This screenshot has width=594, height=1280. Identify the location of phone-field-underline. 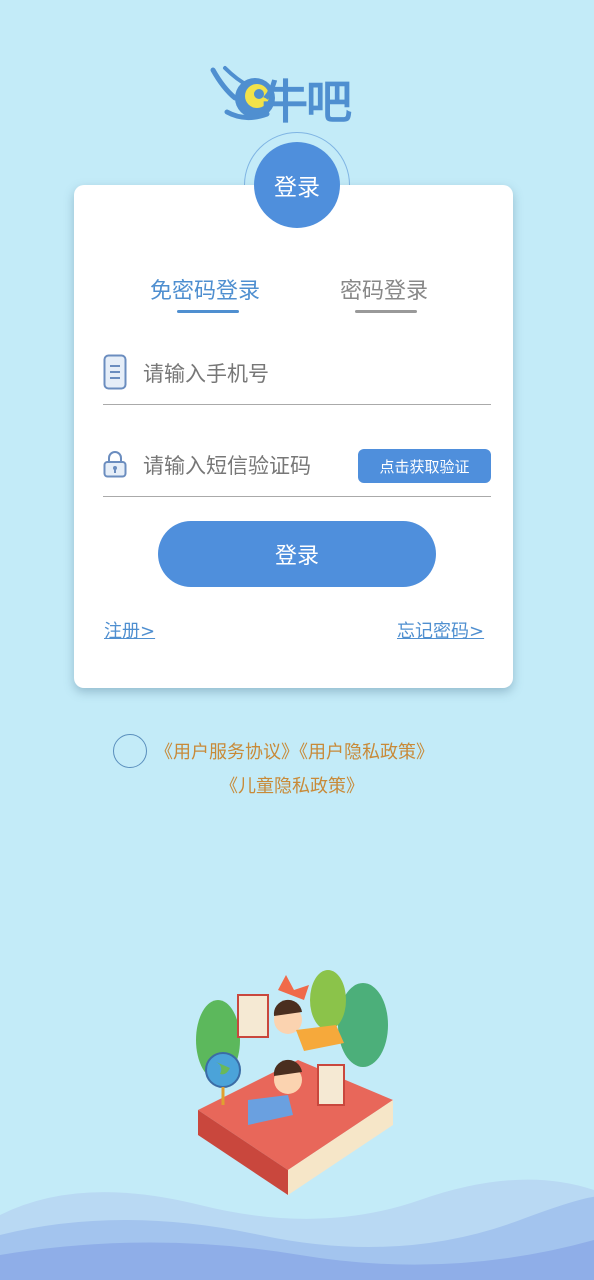
(297, 404).